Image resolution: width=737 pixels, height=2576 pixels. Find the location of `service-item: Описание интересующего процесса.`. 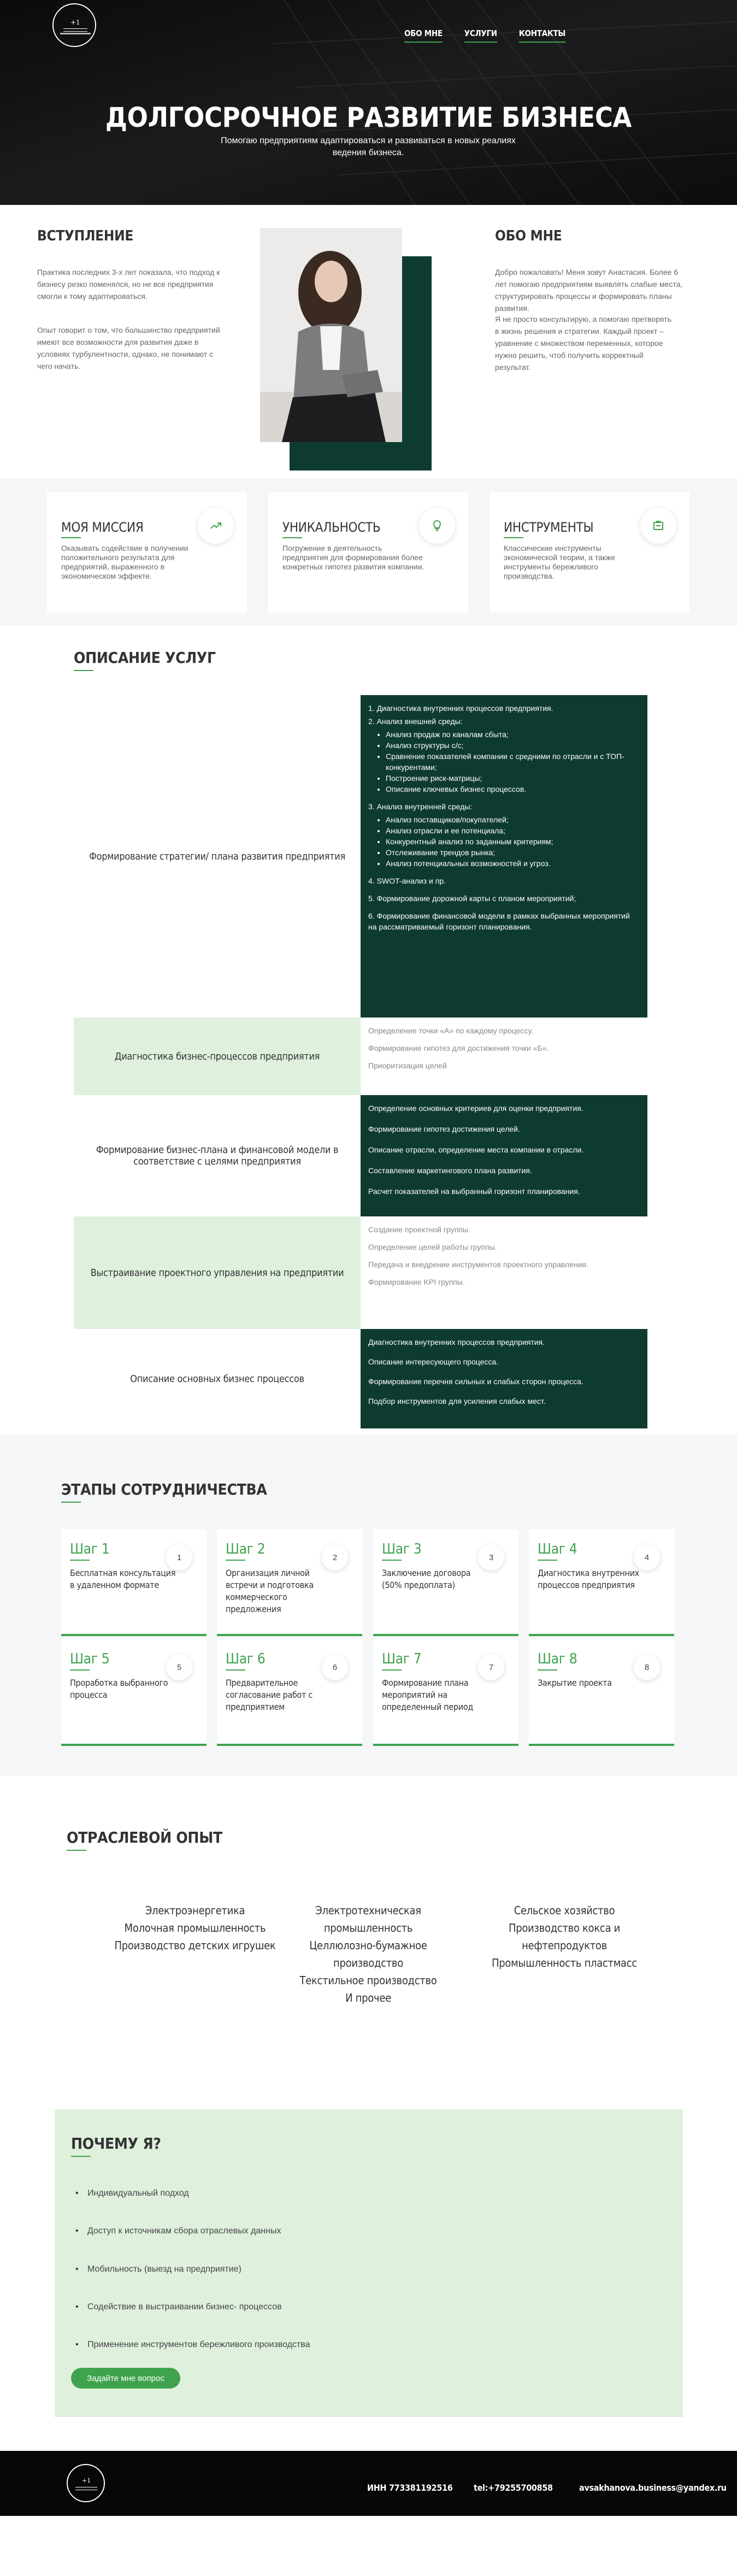

service-item: Описание интересующего процесса. is located at coordinates (433, 1362).